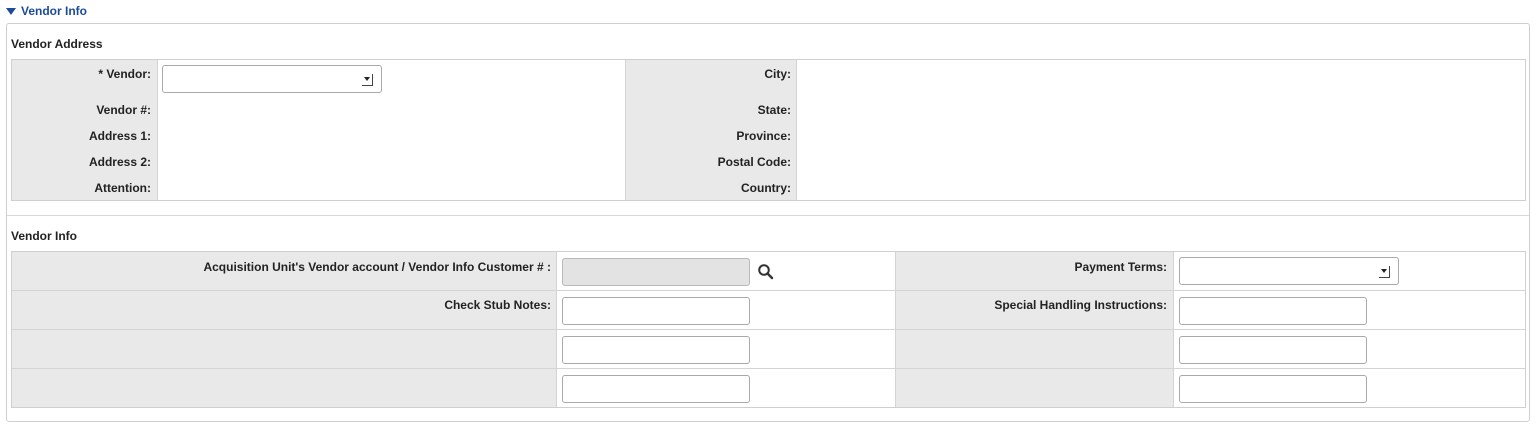  Describe the element at coordinates (777, 74) in the screenshot. I see `city-label: City:` at that location.